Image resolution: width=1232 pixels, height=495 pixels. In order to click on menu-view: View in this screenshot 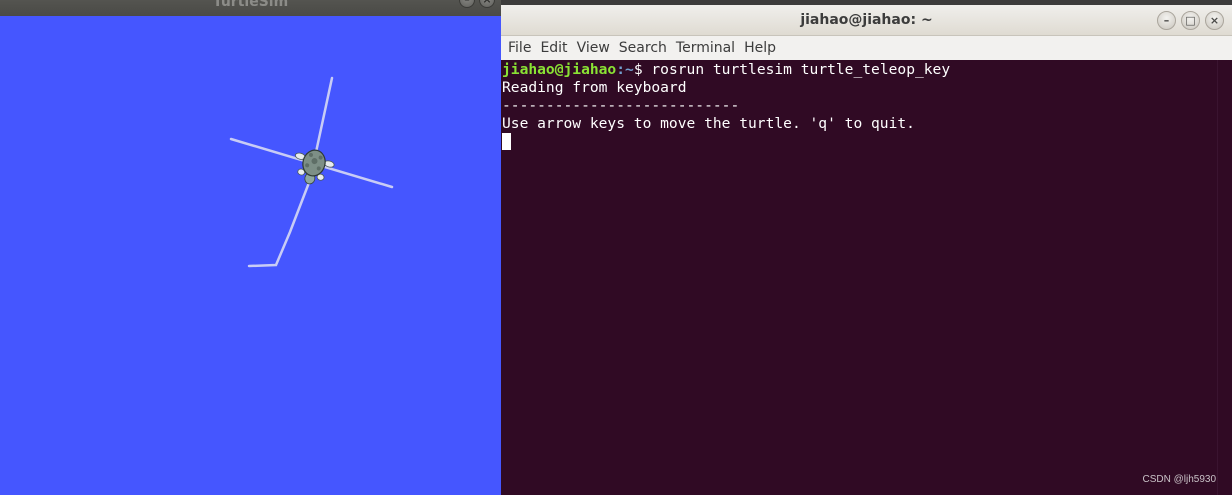, I will do `click(593, 48)`.